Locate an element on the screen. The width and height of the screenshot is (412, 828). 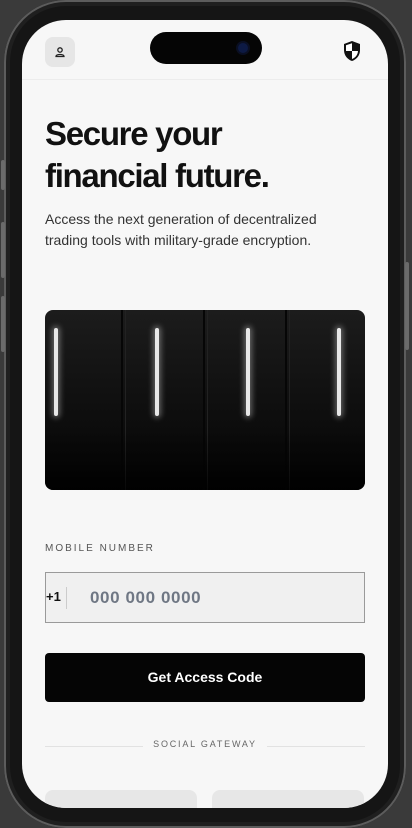
social-gateway-label: SOCIAL GATEWAY is located at coordinates (205, 744).